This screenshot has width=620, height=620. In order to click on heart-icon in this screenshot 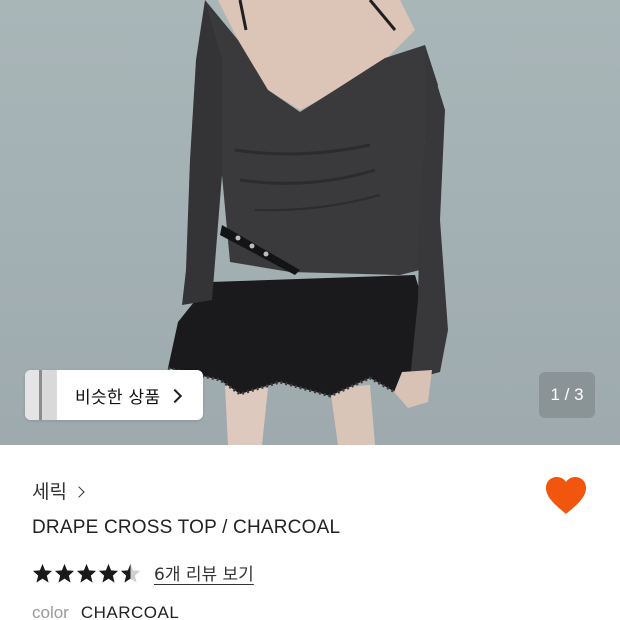, I will do `click(566, 496)`.